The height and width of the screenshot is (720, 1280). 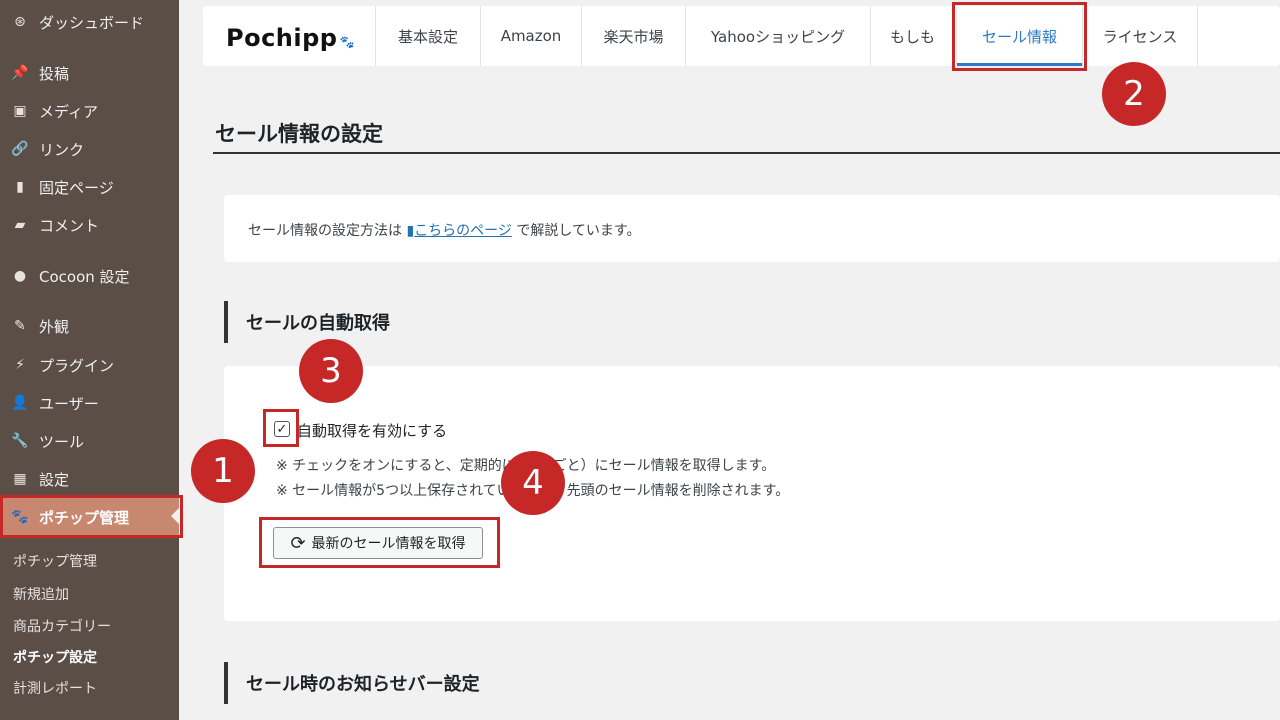 I want to click on info-text: セール情報の設定方法は ▮こちらのページ で解説しています。, so click(x=444, y=230).